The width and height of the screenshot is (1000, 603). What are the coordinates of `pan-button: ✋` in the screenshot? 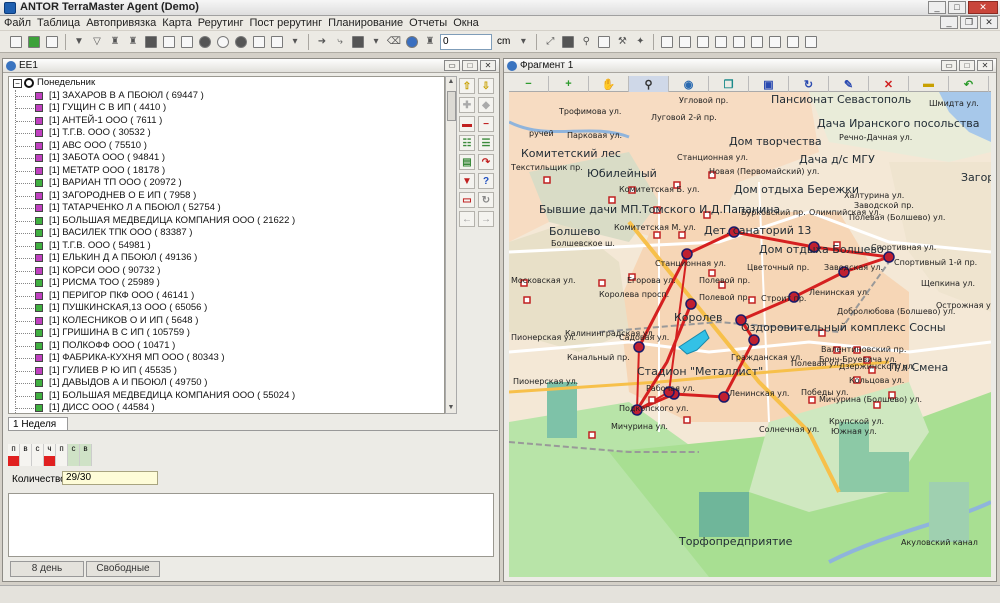 It's located at (609, 84).